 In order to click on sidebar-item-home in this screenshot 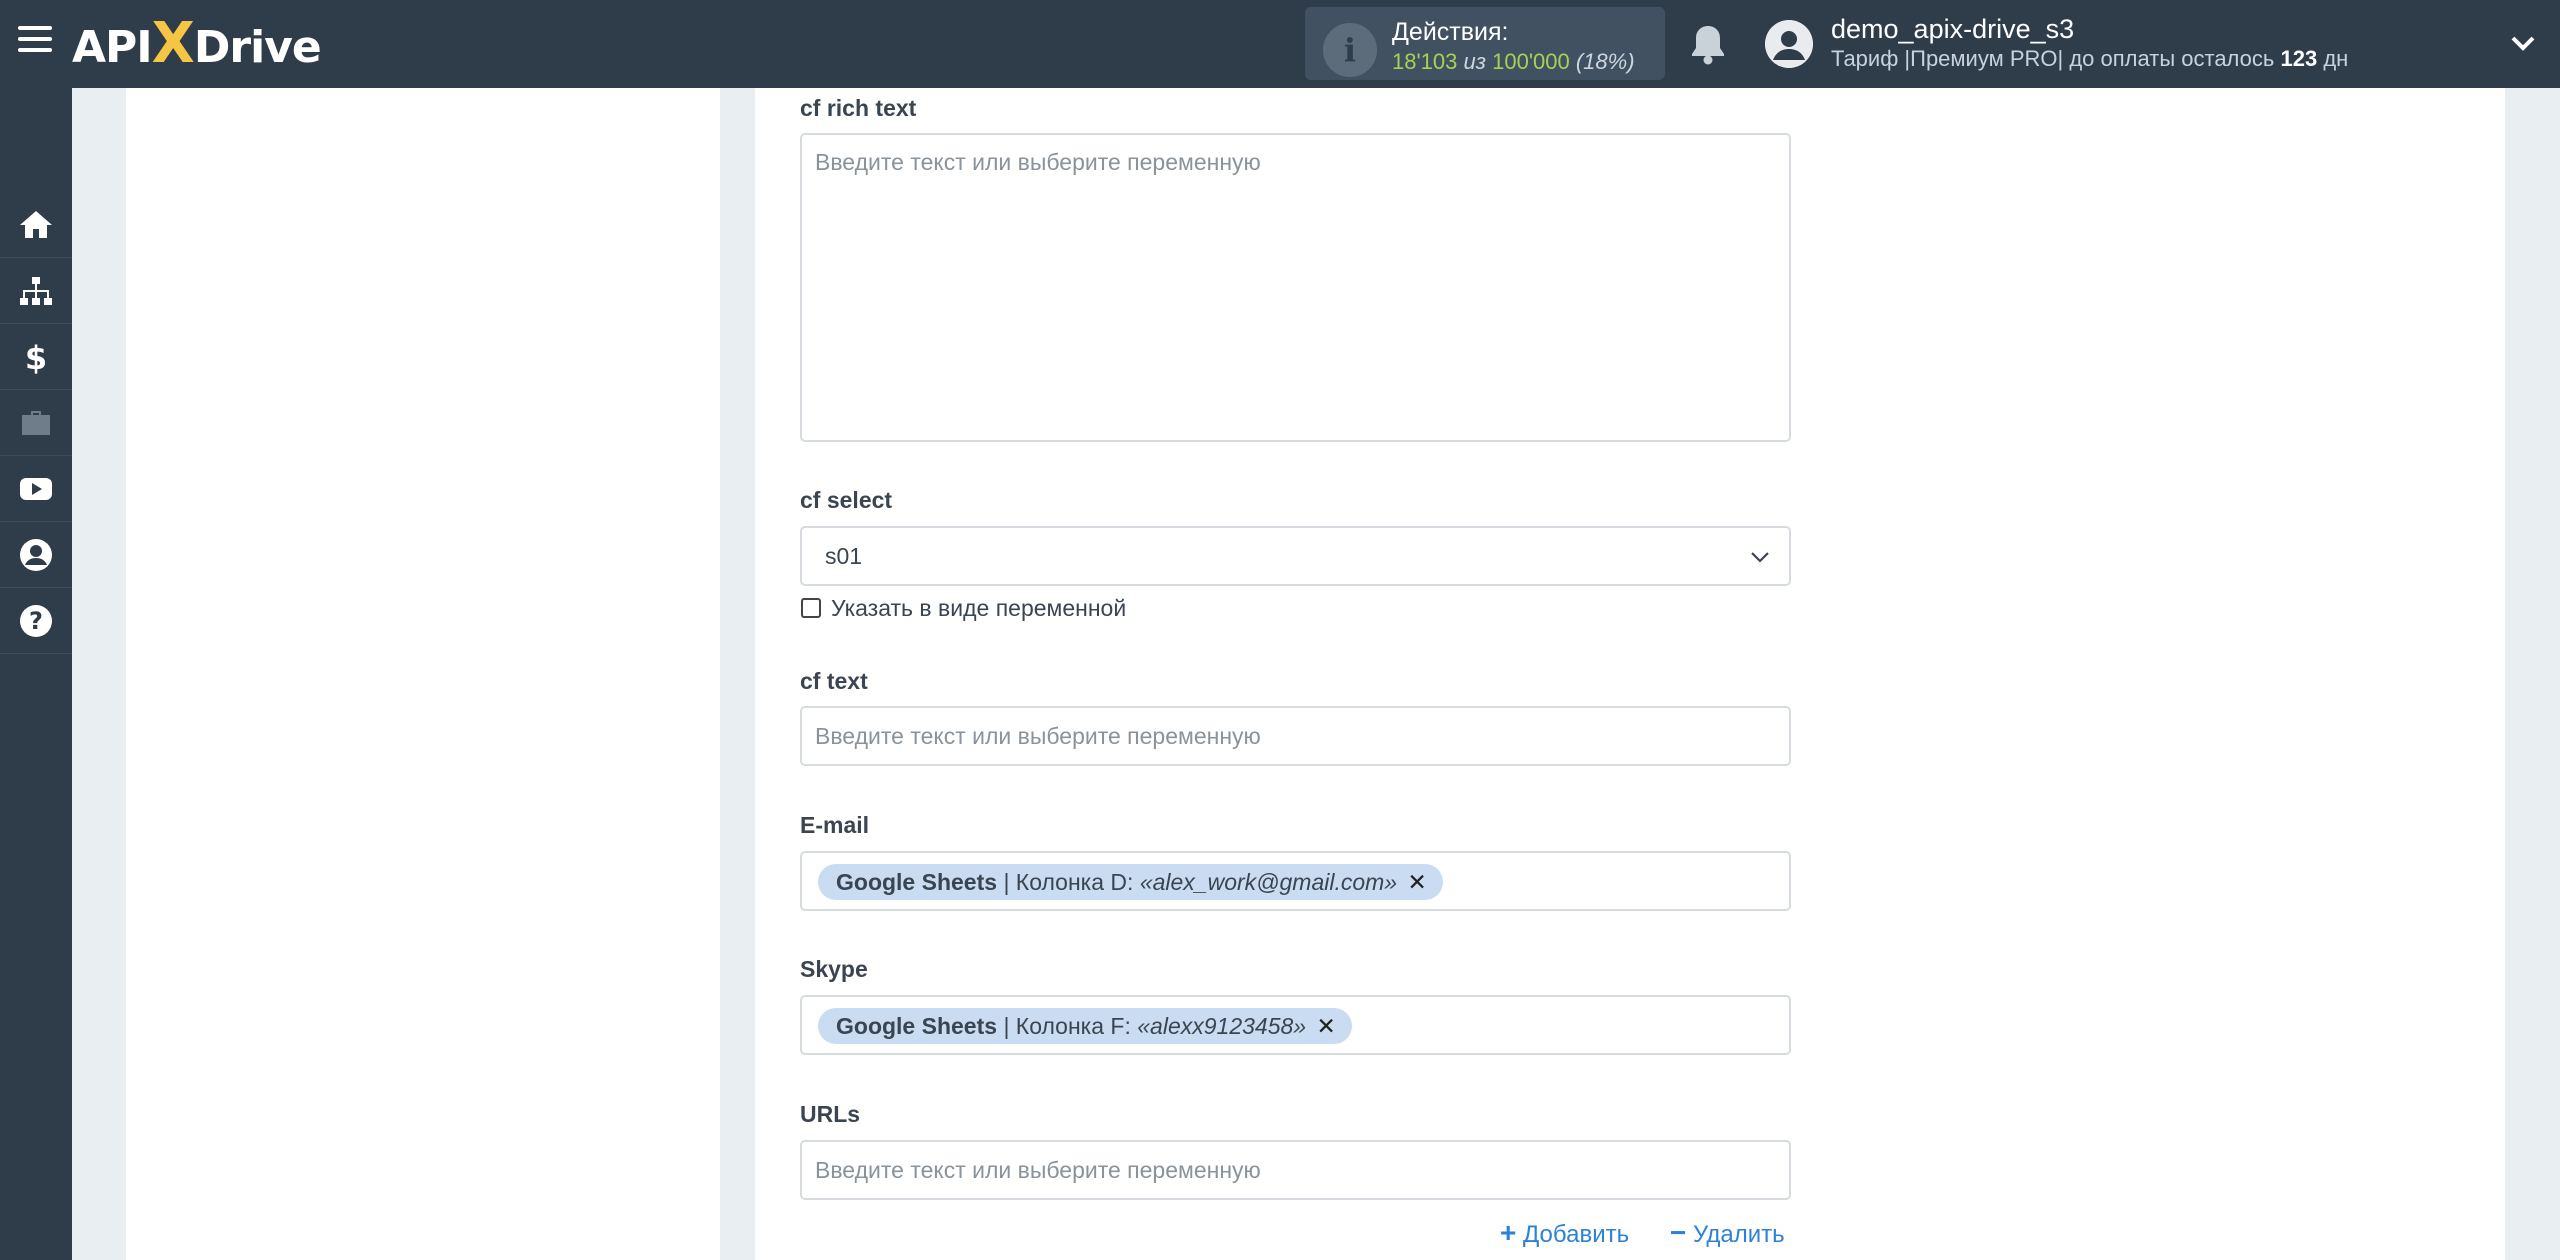, I will do `click(36, 225)`.